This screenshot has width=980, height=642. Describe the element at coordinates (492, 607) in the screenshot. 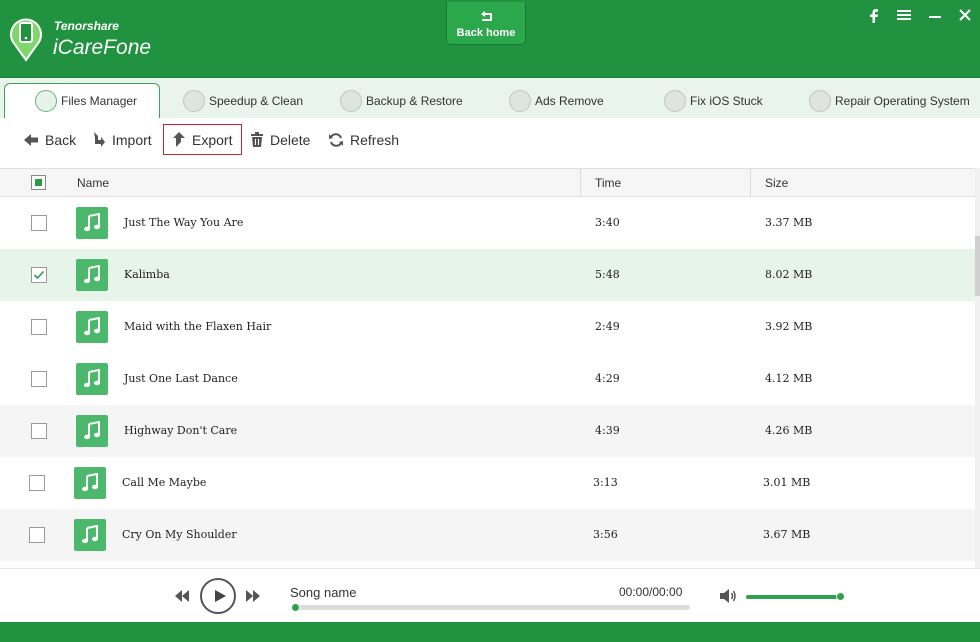

I see `progress-bar` at that location.